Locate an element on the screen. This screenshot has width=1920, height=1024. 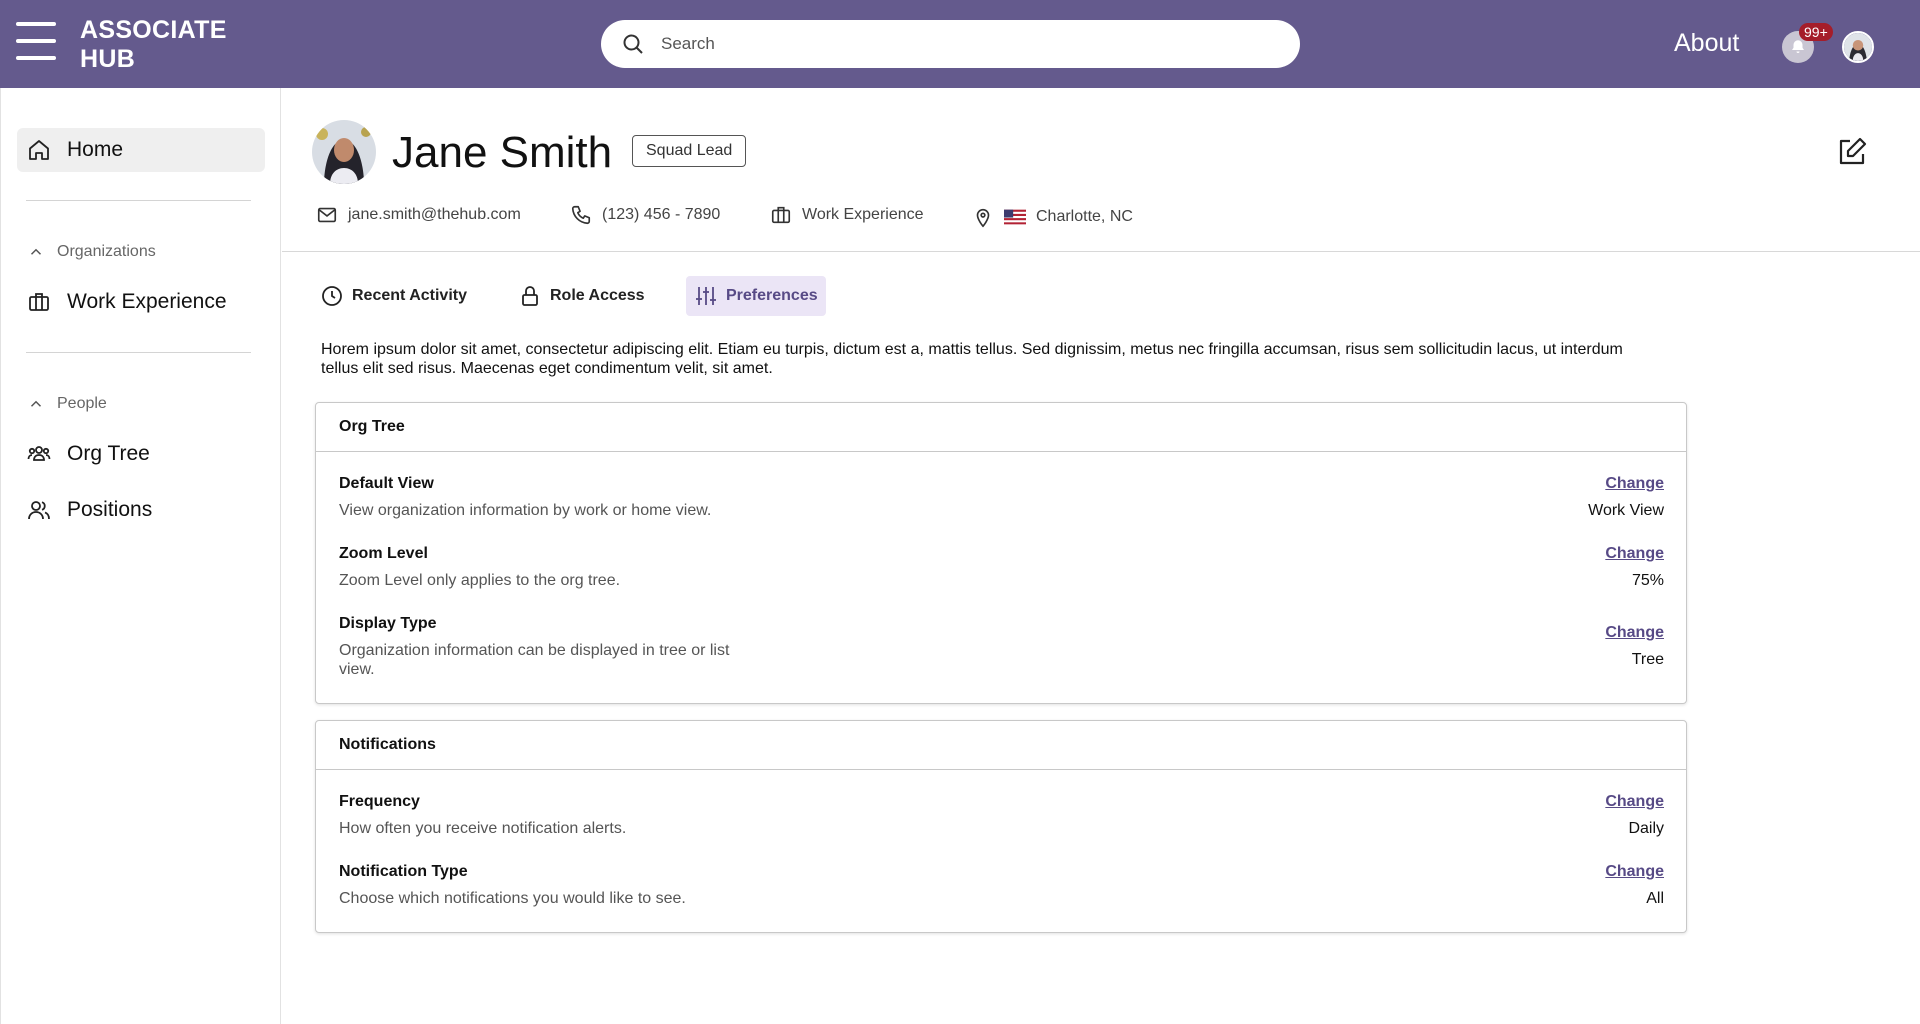
contact-work-experience: Work Experience is located at coordinates (847, 215).